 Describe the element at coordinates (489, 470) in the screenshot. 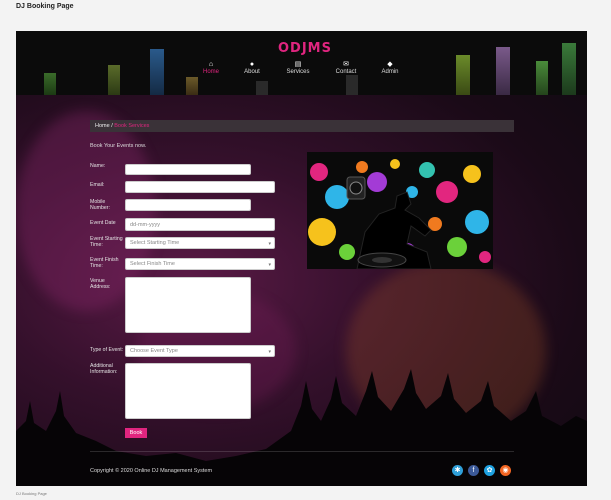

I see `dribbble-icon: ✿` at that location.